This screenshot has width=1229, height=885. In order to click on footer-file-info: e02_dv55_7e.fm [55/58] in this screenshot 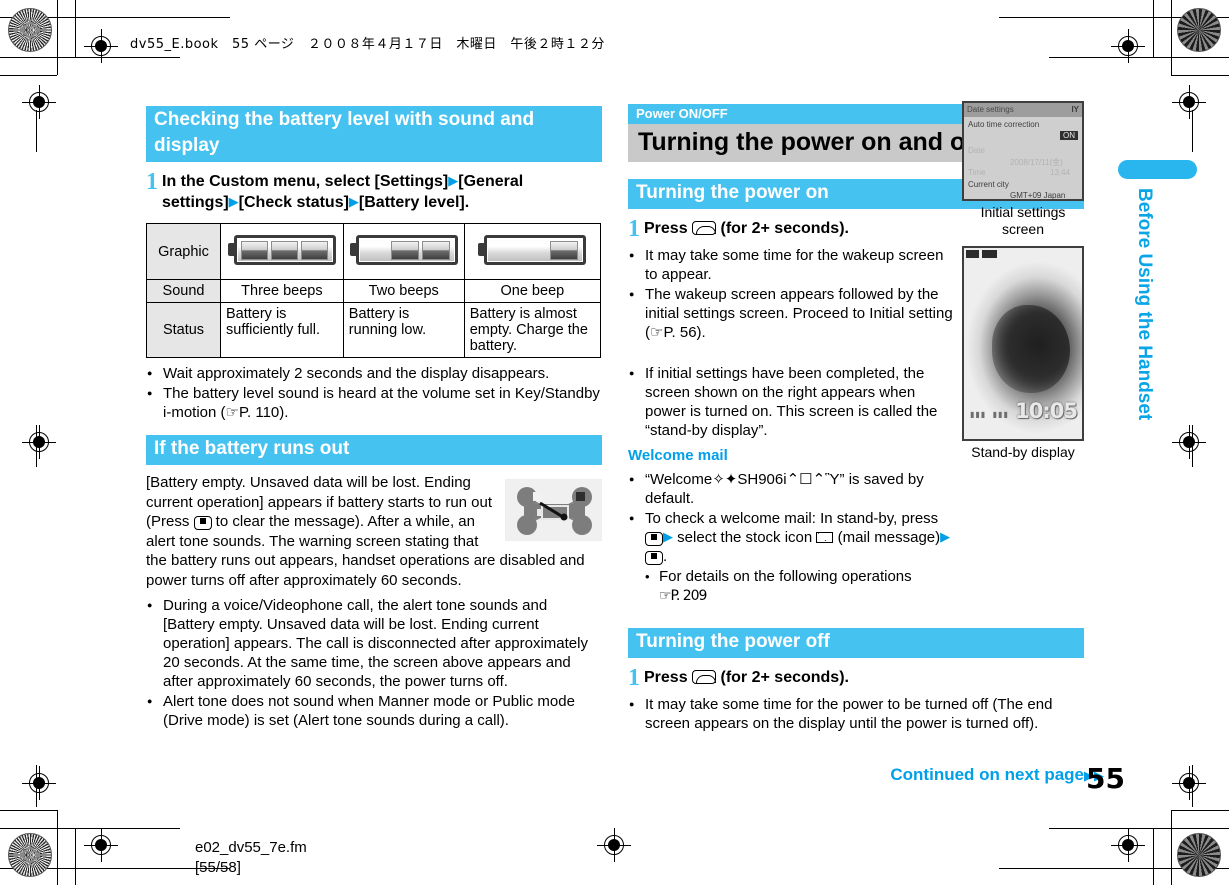, I will do `click(251, 858)`.